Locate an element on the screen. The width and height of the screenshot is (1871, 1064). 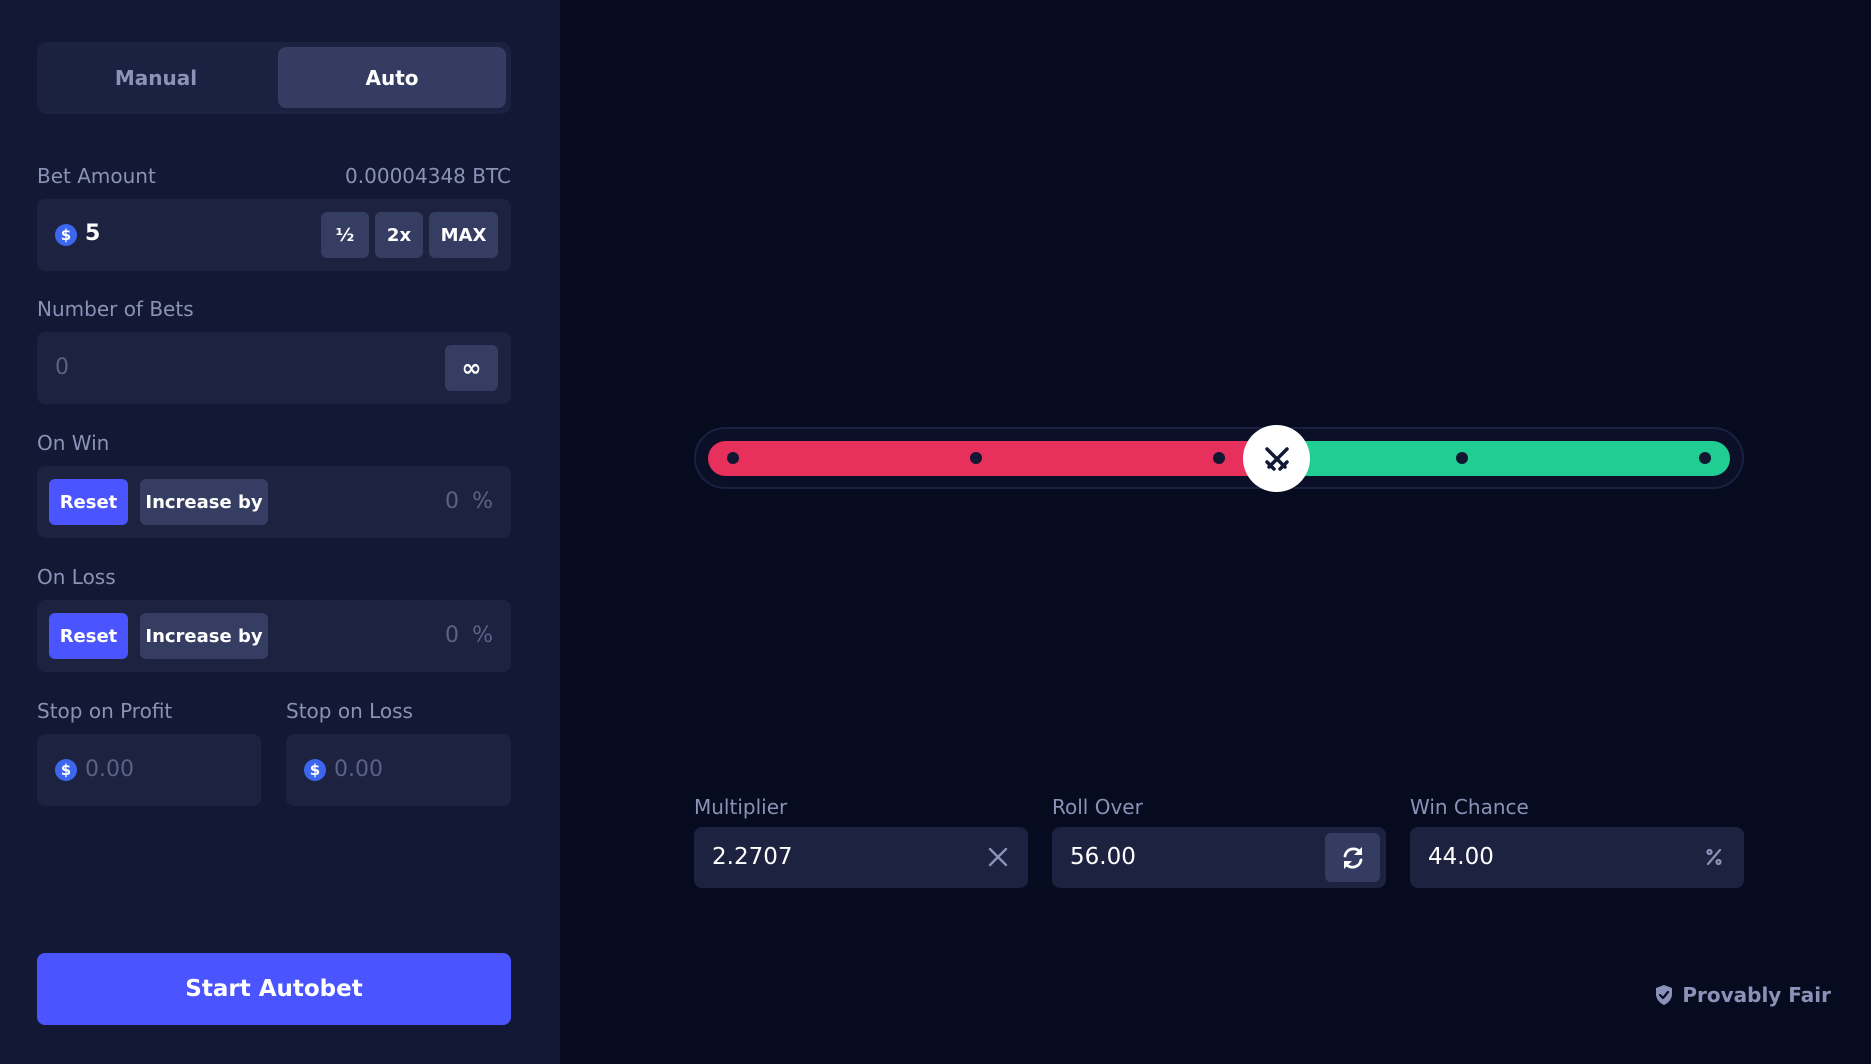
provably-fair-link: Provably Fair is located at coordinates (1742, 995).